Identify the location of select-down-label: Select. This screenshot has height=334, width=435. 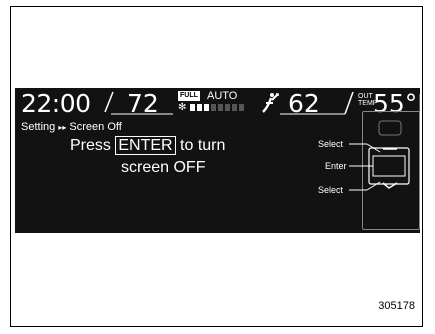
(331, 190).